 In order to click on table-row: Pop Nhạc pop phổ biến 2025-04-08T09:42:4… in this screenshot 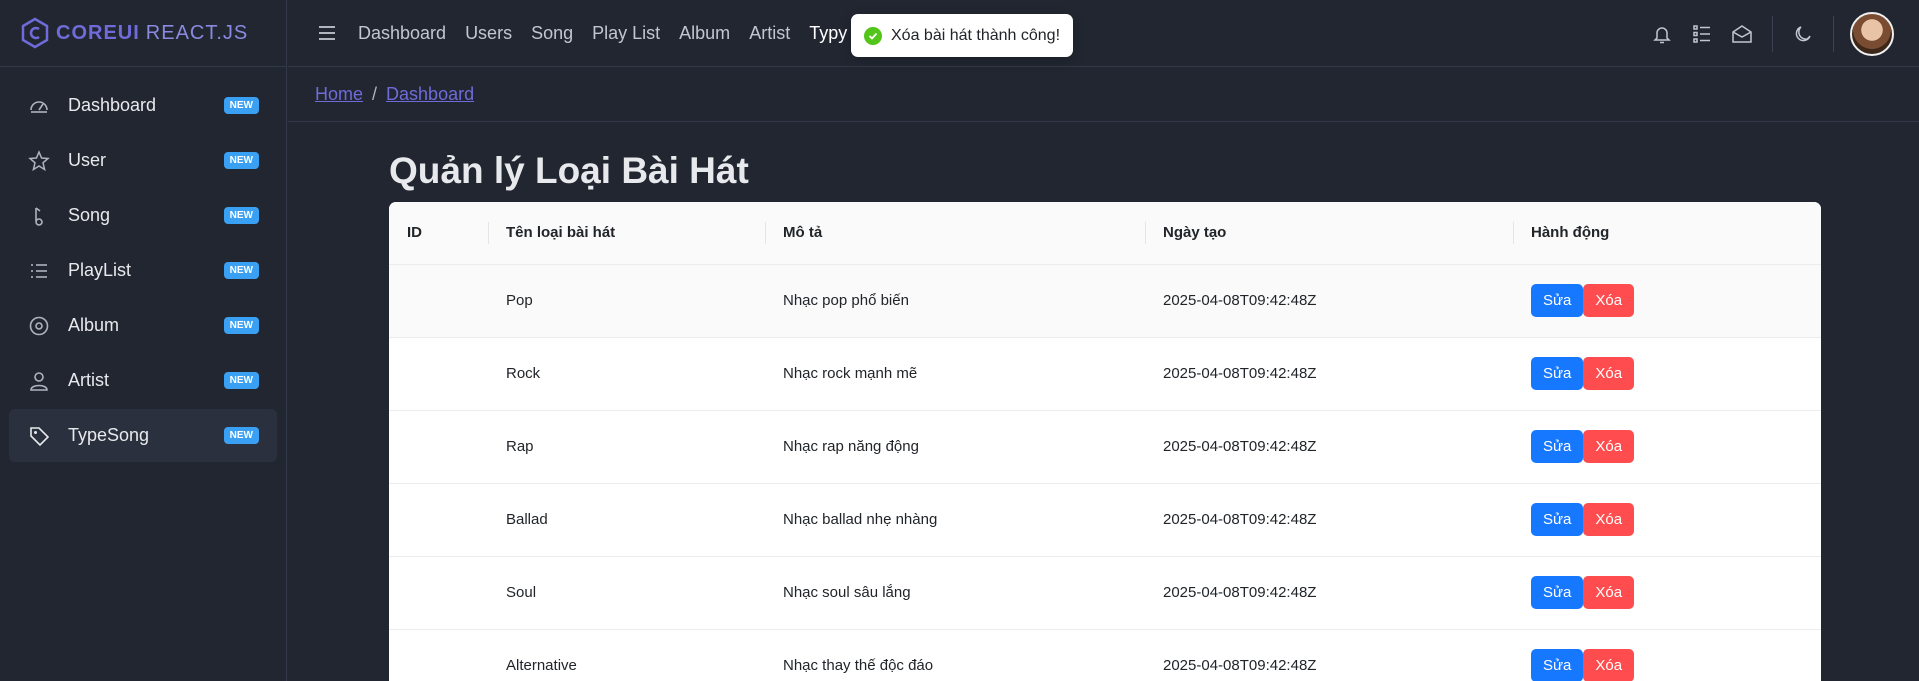, I will do `click(1105, 301)`.